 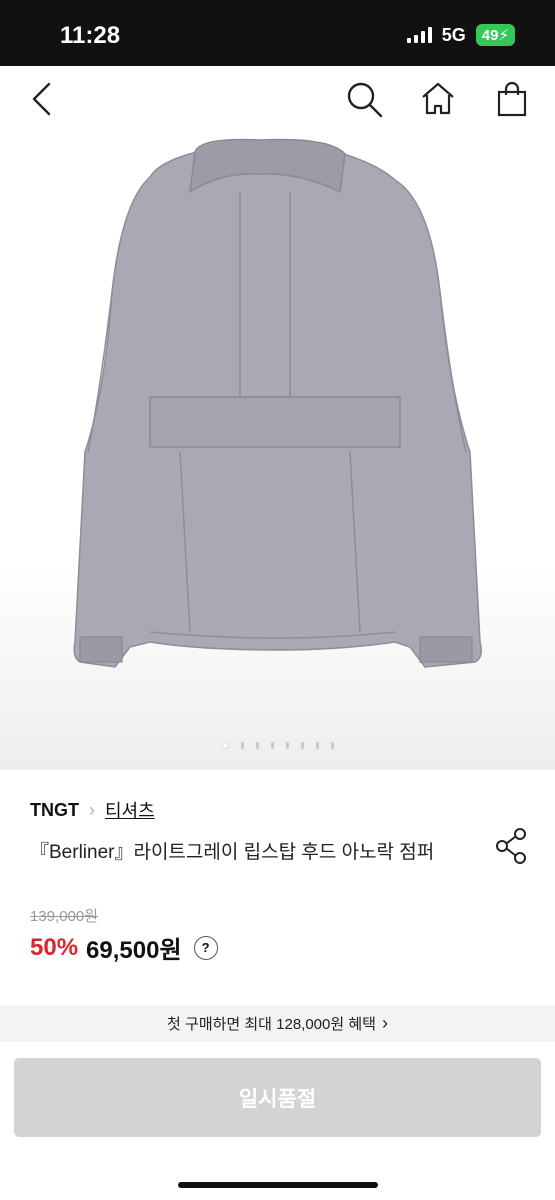 What do you see at coordinates (438, 99) in the screenshot?
I see `home-icon` at bounding box center [438, 99].